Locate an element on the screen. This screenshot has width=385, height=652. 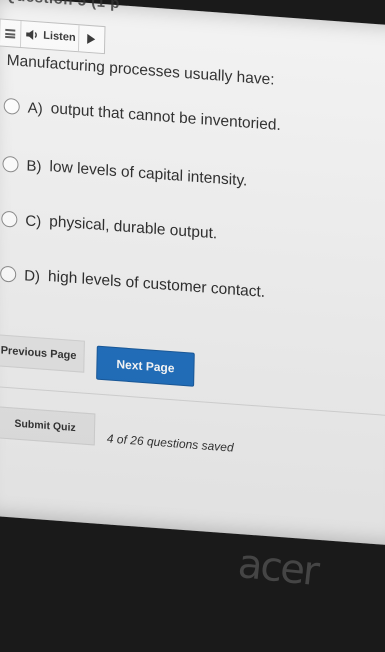
option-letter: C) is located at coordinates (33, 220).